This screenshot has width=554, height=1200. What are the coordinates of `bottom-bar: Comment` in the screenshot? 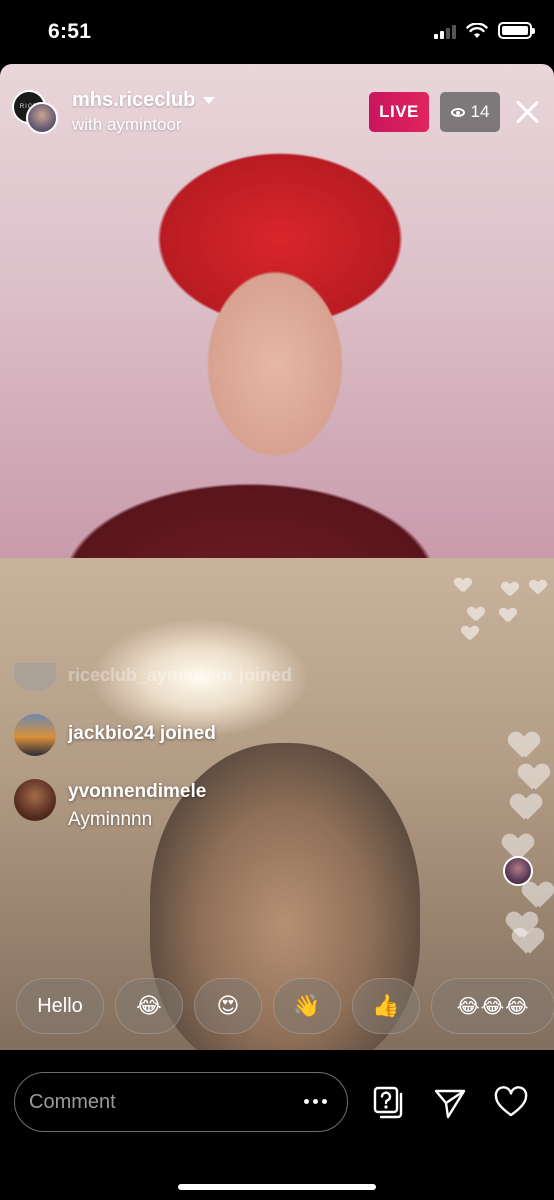 It's located at (277, 1125).